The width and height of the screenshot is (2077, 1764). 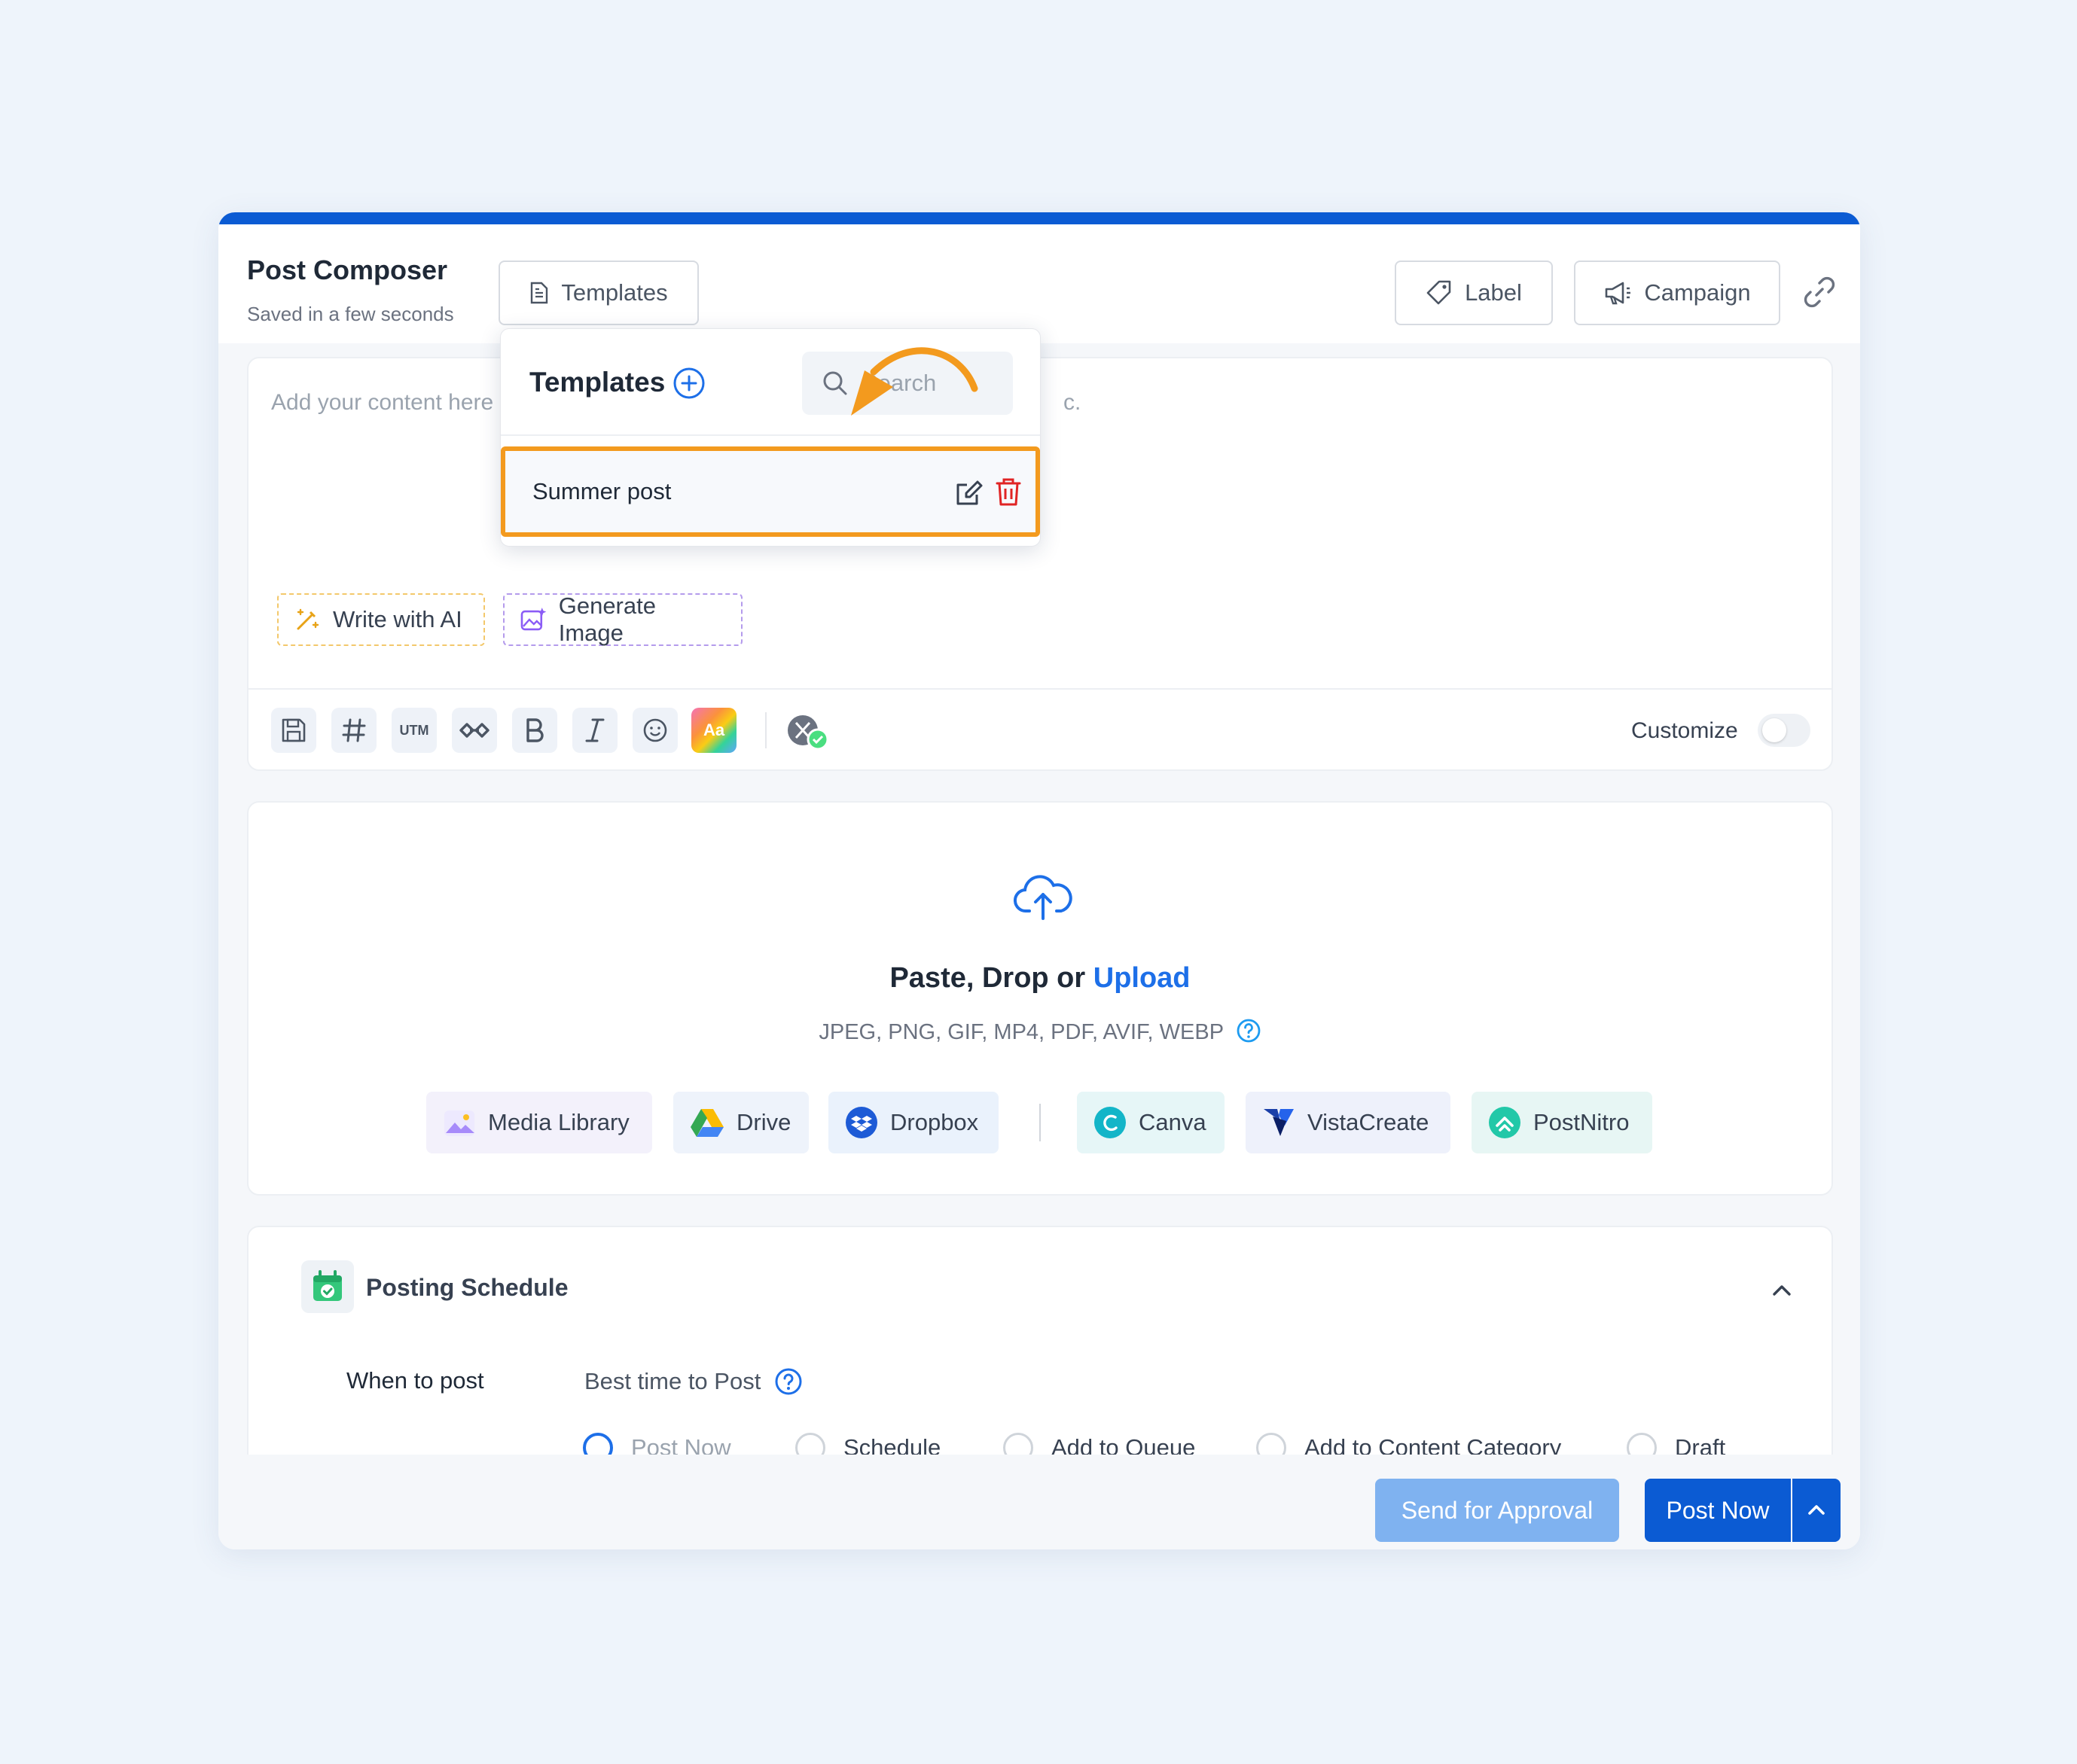 I want to click on label-button-label: Label, so click(x=1493, y=292).